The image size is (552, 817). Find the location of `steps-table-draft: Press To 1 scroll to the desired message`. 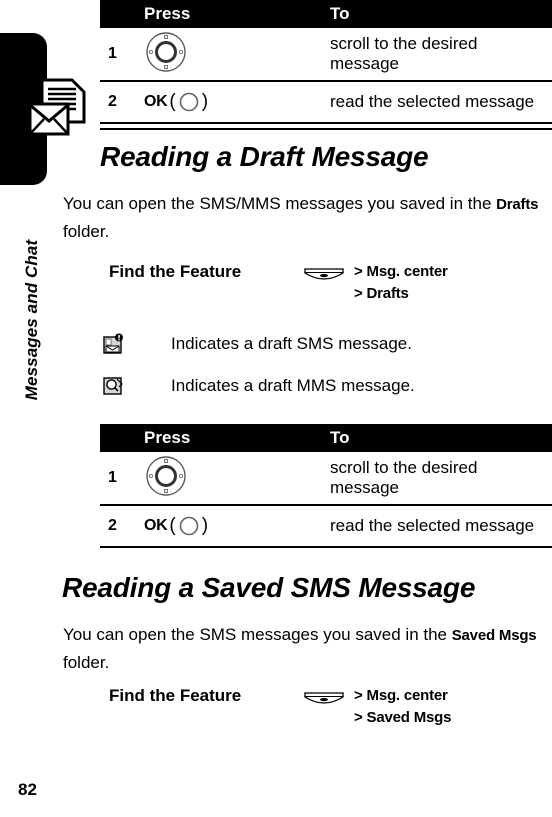

steps-table-draft: Press To 1 scroll to the desired message is located at coordinates (326, 486).